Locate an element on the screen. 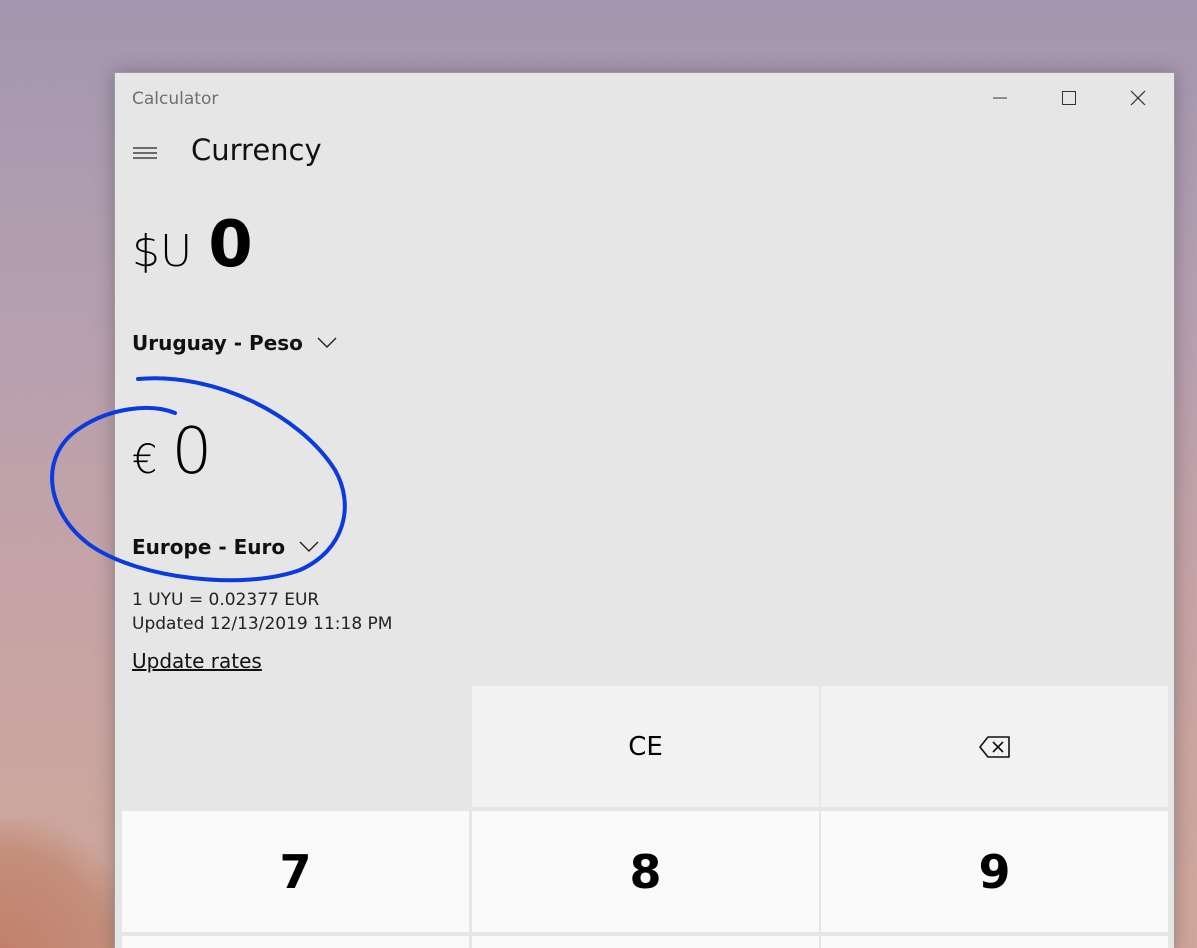 This screenshot has width=1197, height=948. maximize-button is located at coordinates (1068, 98).